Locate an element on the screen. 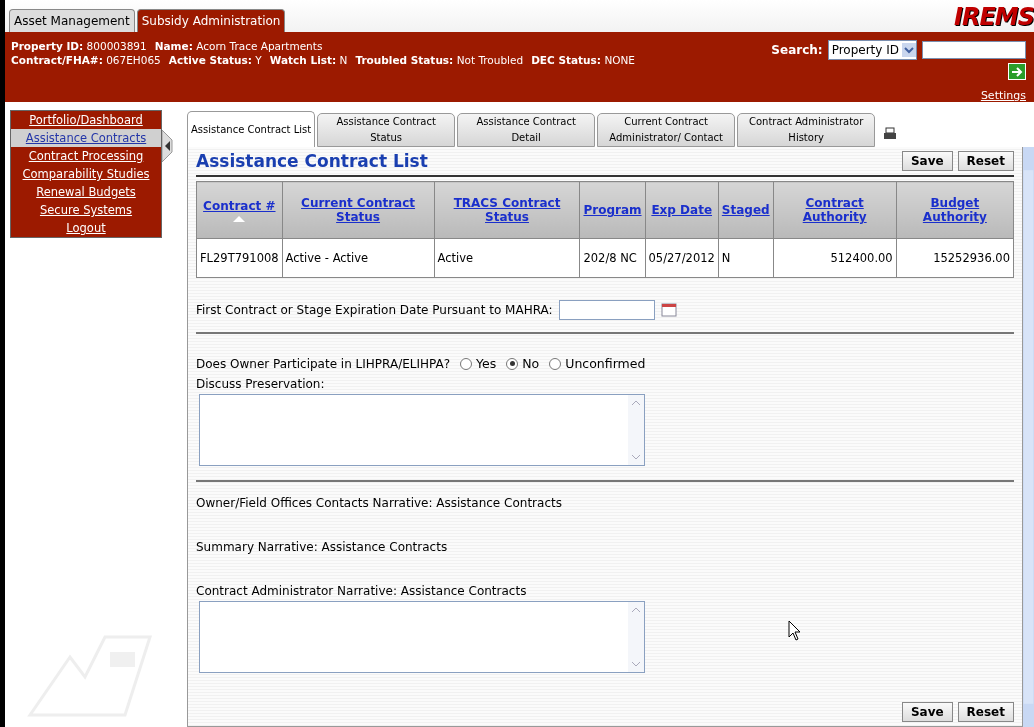 This screenshot has height=727, width=1034. header-field: Contract/FHA#: 067EH065 is located at coordinates (86, 60).